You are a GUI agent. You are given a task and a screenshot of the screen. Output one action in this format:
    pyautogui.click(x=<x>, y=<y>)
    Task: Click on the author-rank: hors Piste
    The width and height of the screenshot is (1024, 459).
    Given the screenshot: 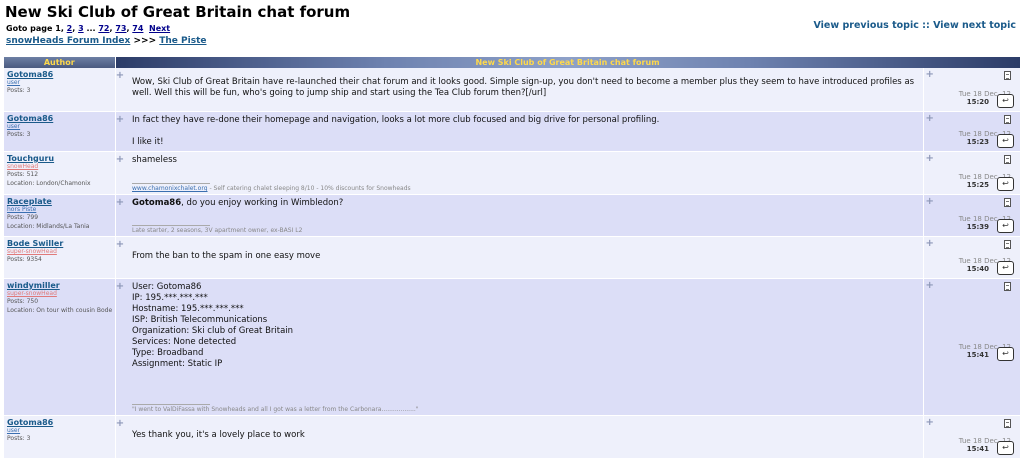 What is the action you would take?
    pyautogui.click(x=59, y=209)
    